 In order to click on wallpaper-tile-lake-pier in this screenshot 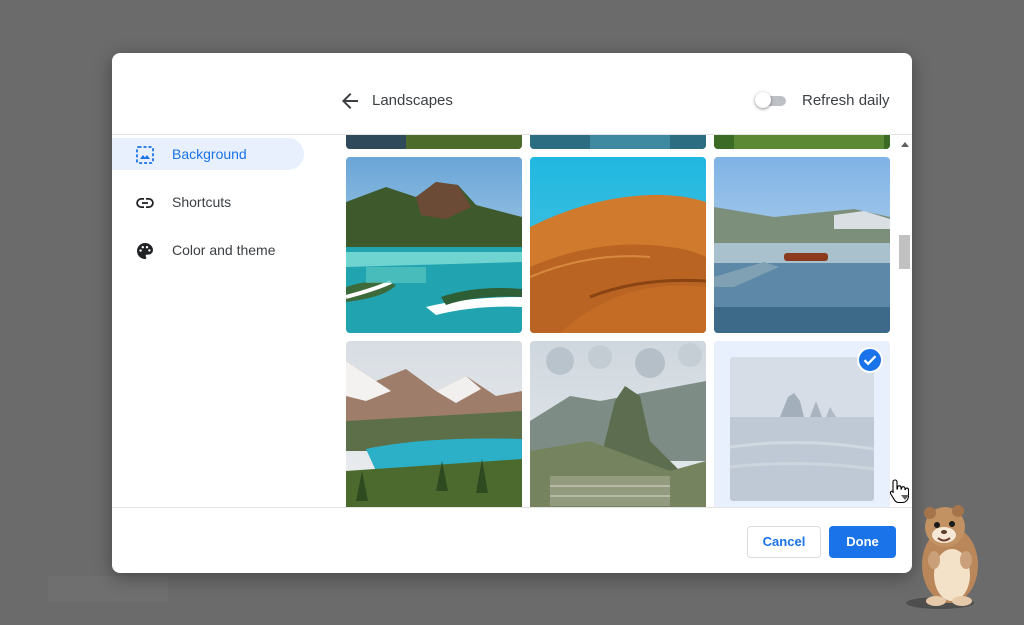, I will do `click(802, 245)`.